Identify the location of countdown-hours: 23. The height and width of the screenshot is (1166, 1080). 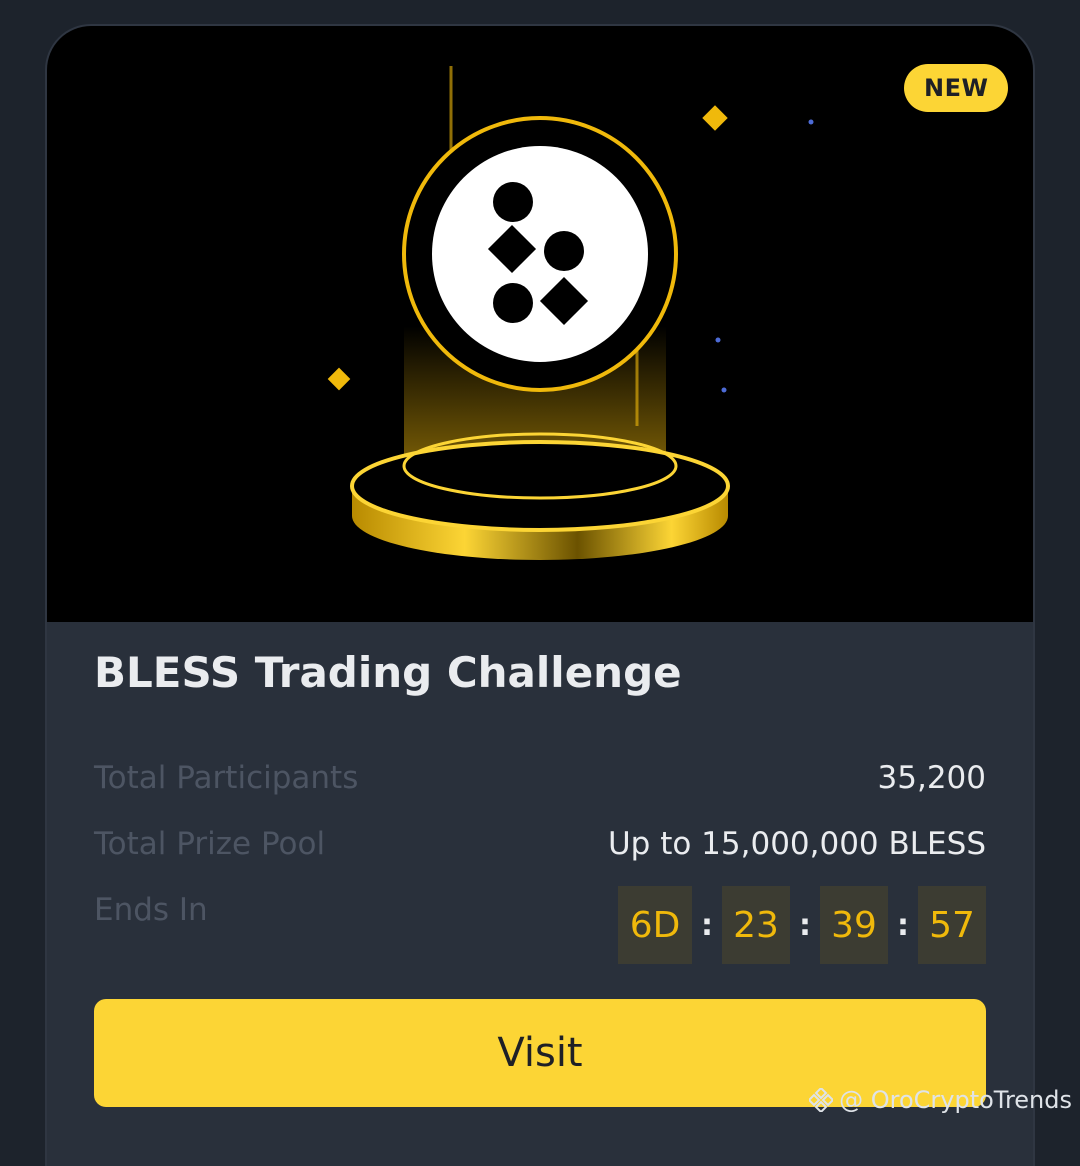
(756, 925).